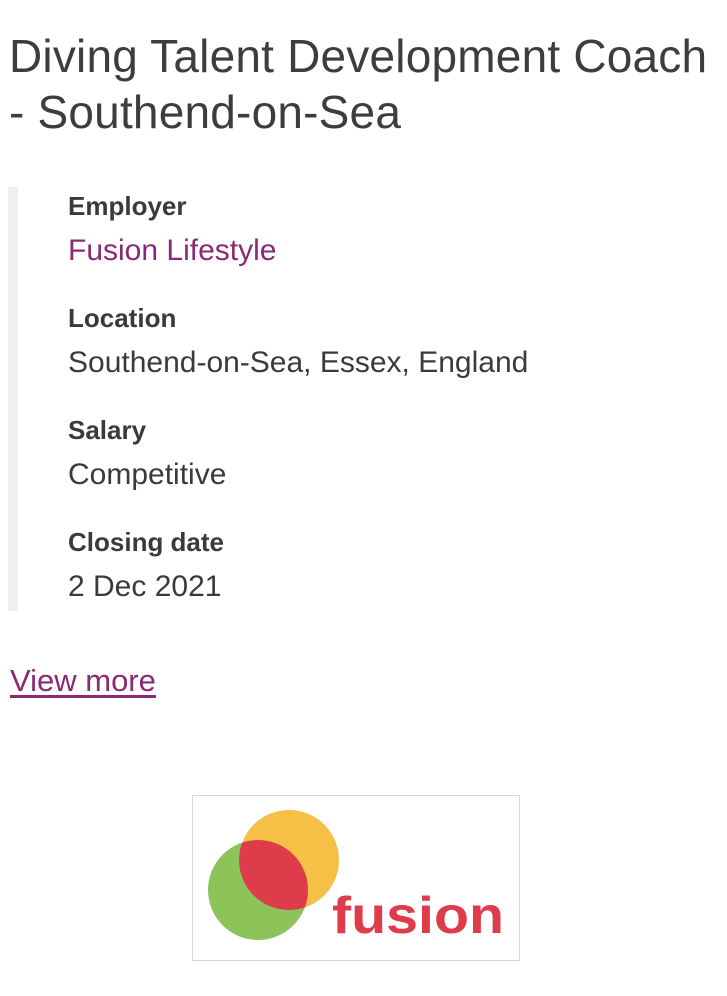 The image size is (727, 996). What do you see at coordinates (83, 681) in the screenshot?
I see `view-more-link: View more` at bounding box center [83, 681].